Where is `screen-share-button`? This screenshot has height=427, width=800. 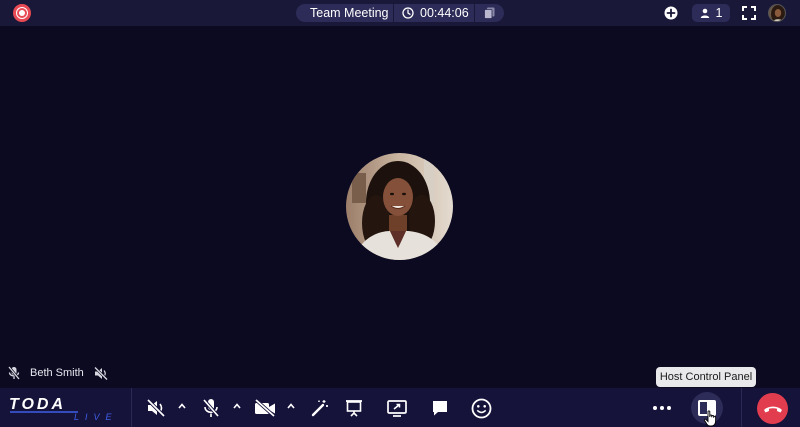
screen-share-button is located at coordinates (397, 408).